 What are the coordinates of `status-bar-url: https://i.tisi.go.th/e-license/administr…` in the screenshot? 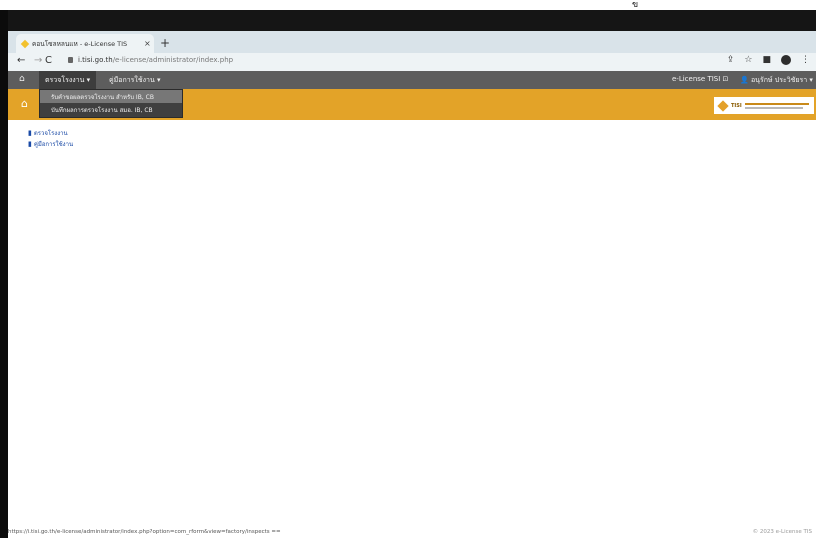 It's located at (144, 532).